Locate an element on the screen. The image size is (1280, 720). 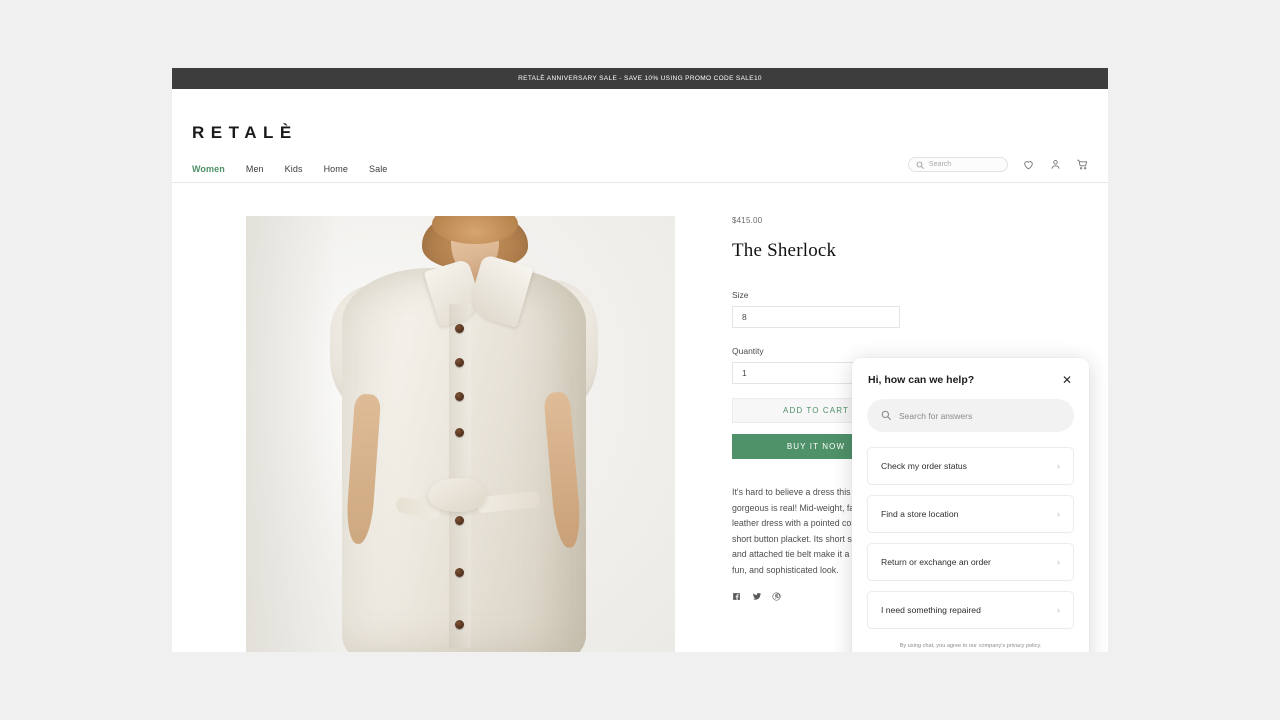
search-placeholder: Search is located at coordinates (940, 164).